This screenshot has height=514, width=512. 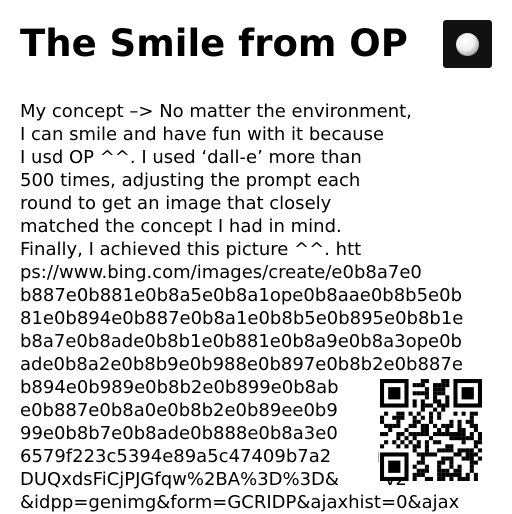 What do you see at coordinates (241, 295) in the screenshot?
I see `text-line: b887e0b881e0b8a5e0b8a1ope0b8aae0b8b5e0b` at bounding box center [241, 295].